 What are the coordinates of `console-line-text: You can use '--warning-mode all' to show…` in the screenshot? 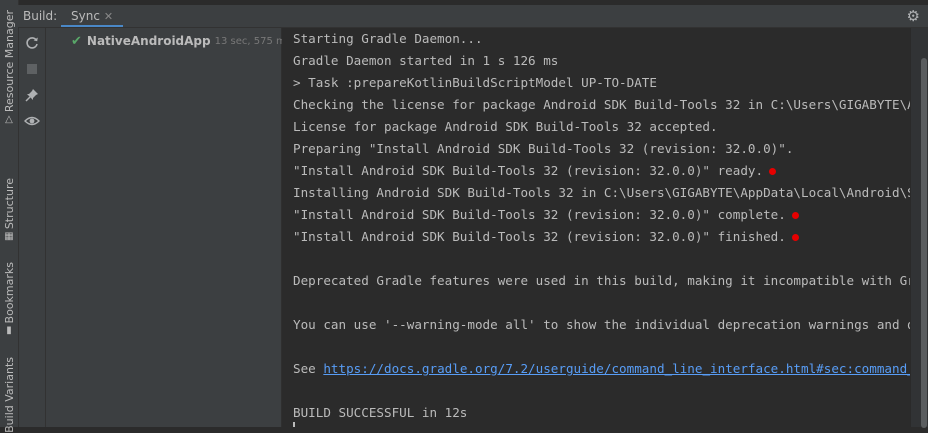 It's located at (601, 324).